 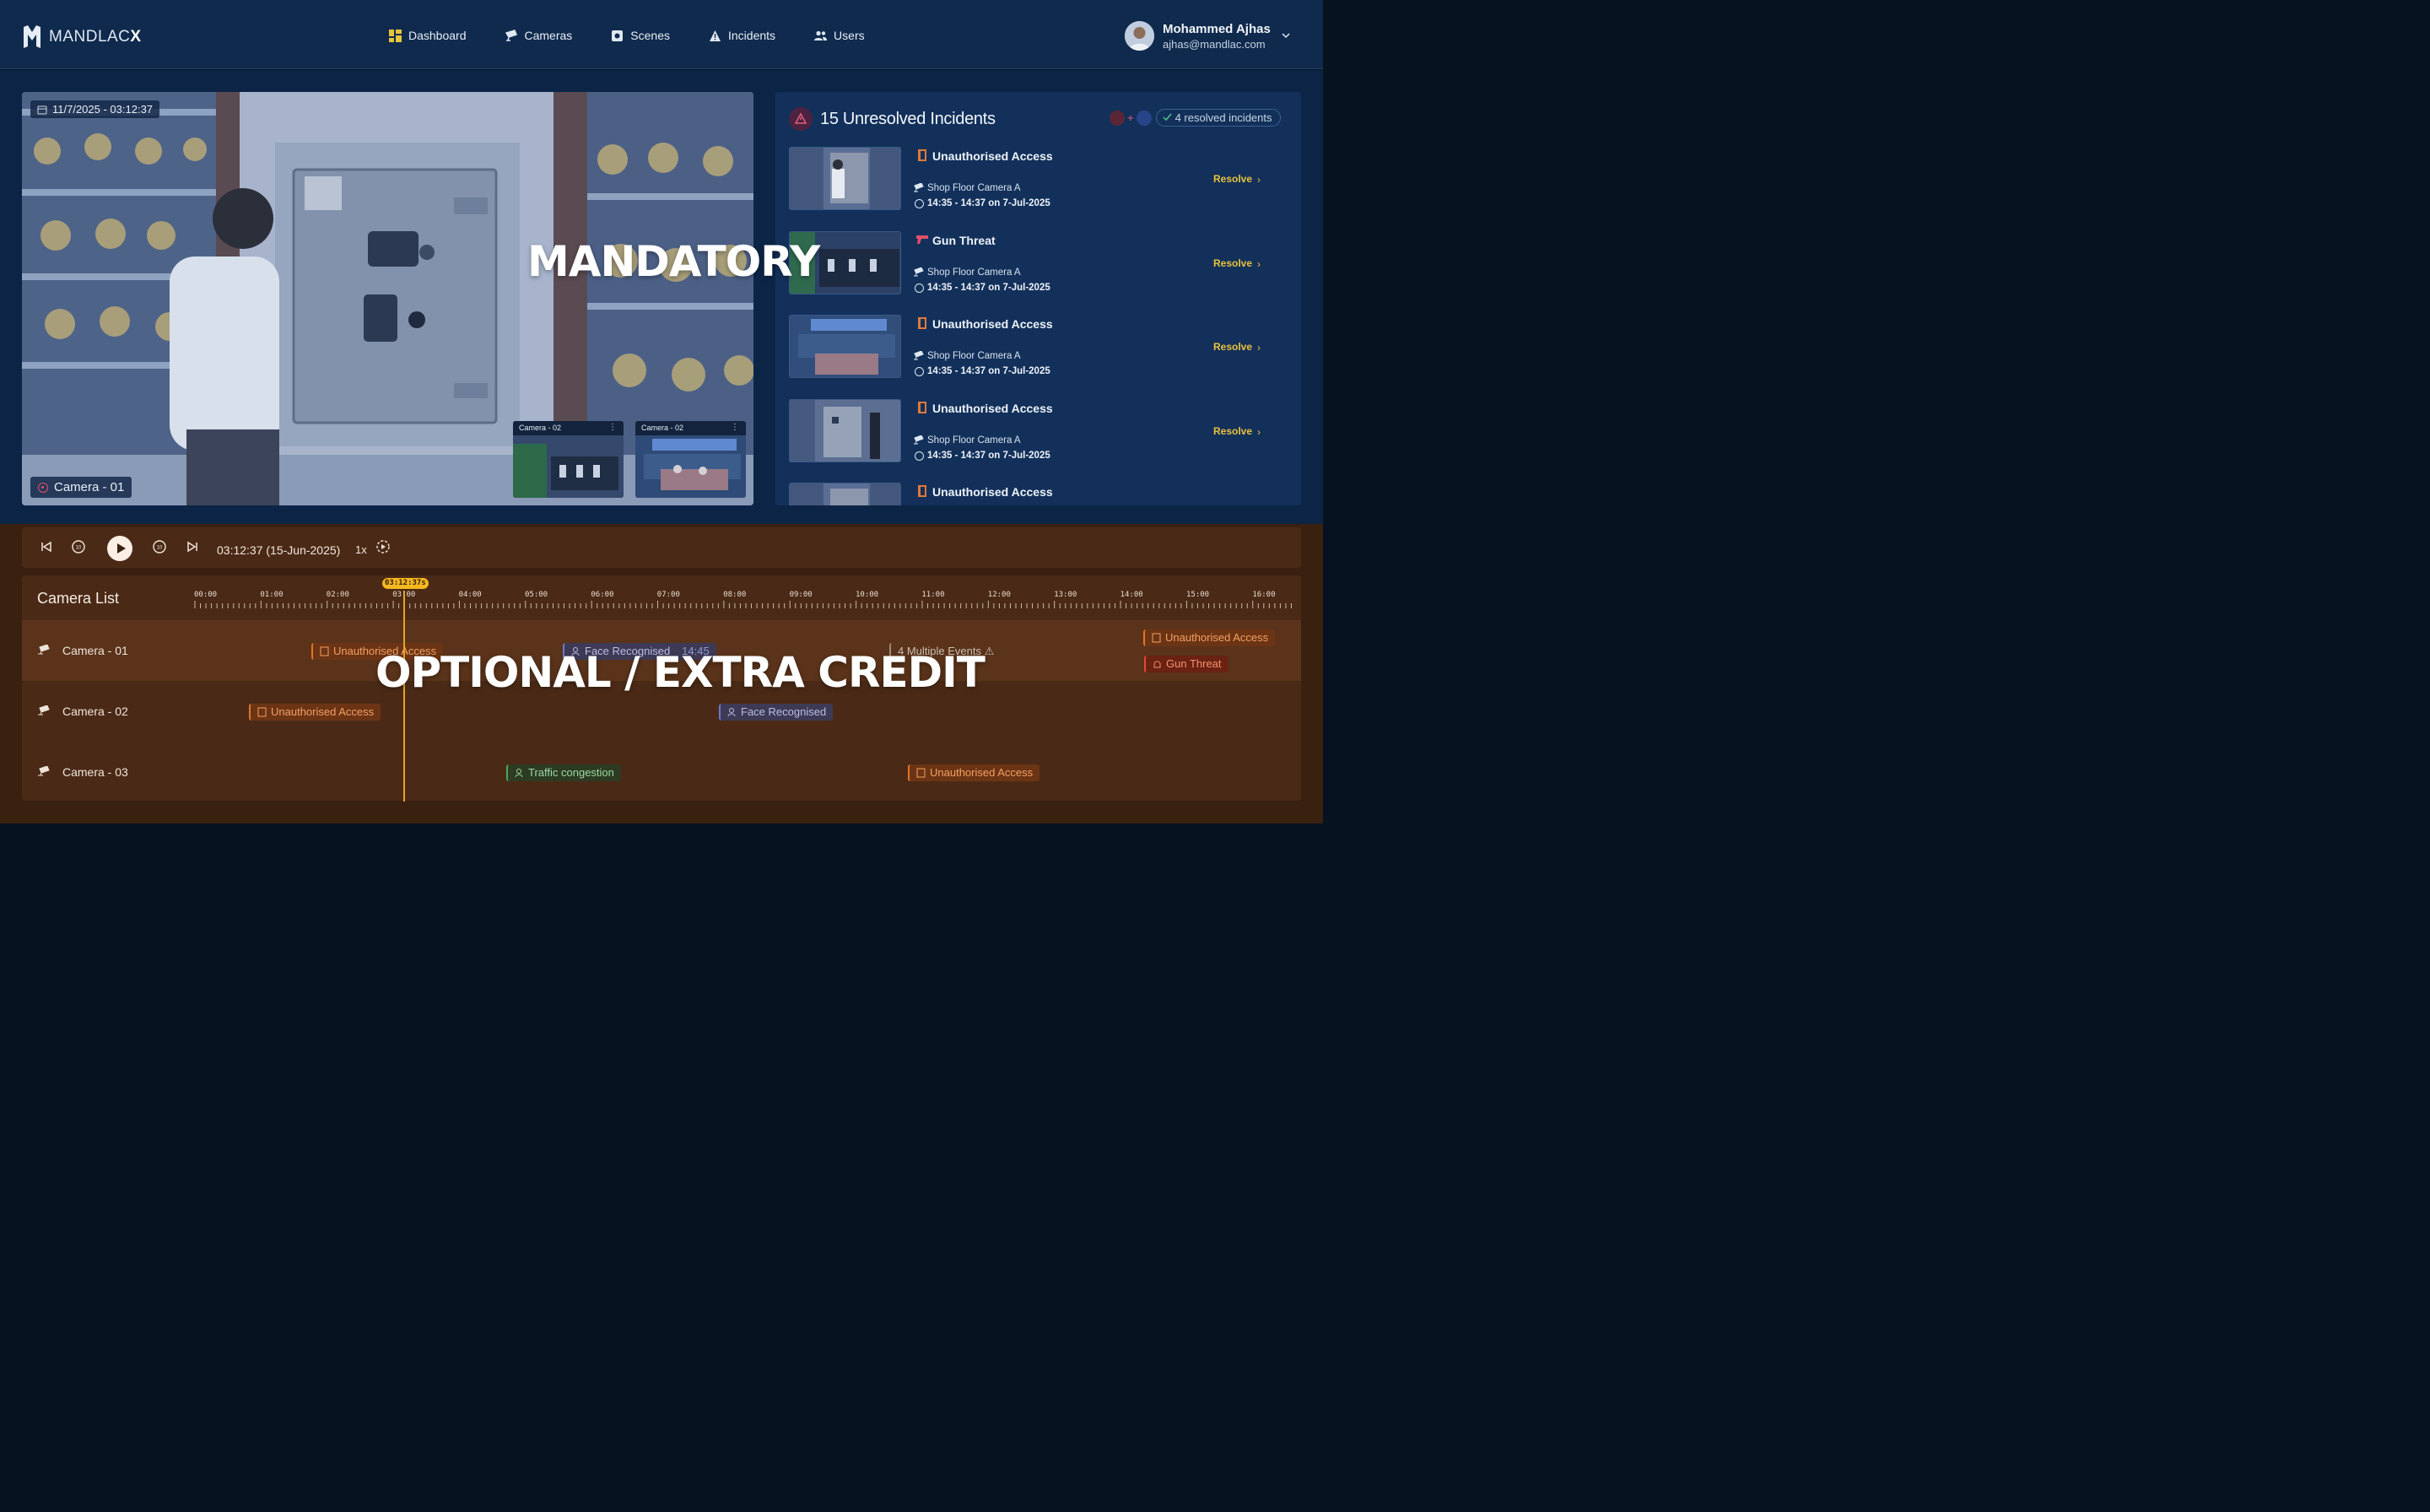 What do you see at coordinates (849, 35) in the screenshot?
I see `nav-users-label: Users` at bounding box center [849, 35].